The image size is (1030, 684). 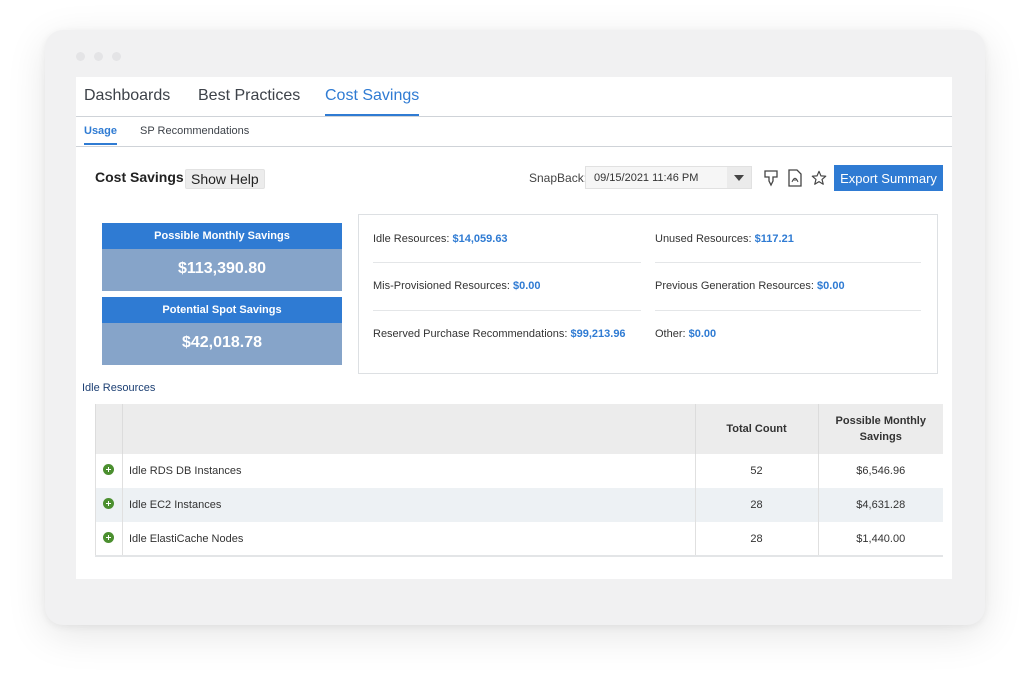 I want to click on summary-label: Unused Resources:, so click(x=703, y=239).